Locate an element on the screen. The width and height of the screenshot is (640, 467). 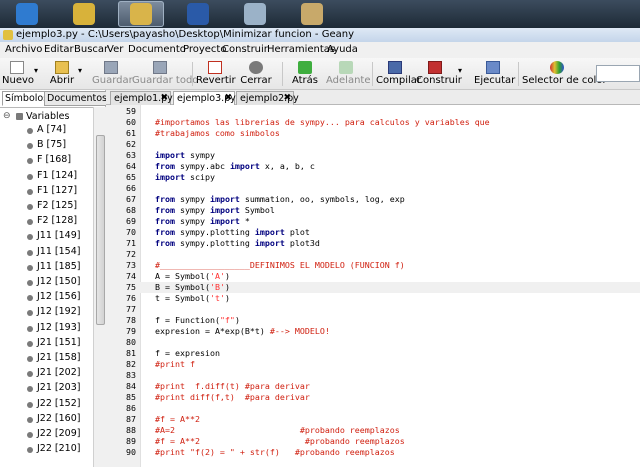
symbol-label: J22 [152] is located at coordinates (59, 403).